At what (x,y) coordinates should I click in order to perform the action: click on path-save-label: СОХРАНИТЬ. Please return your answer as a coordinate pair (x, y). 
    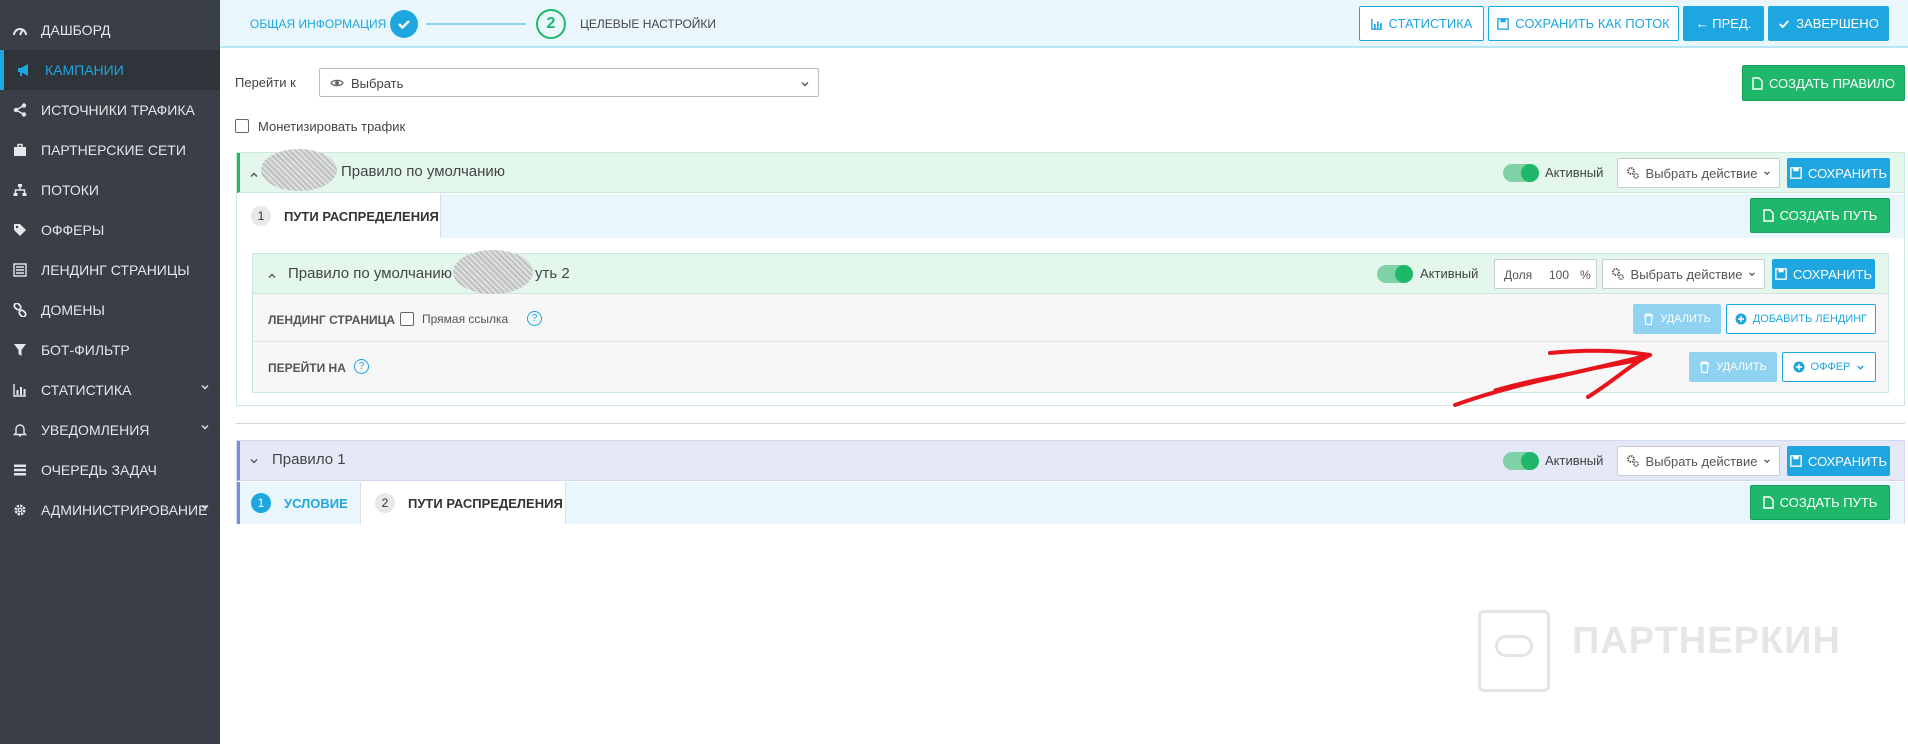
    Looking at the image, I should click on (1832, 274).